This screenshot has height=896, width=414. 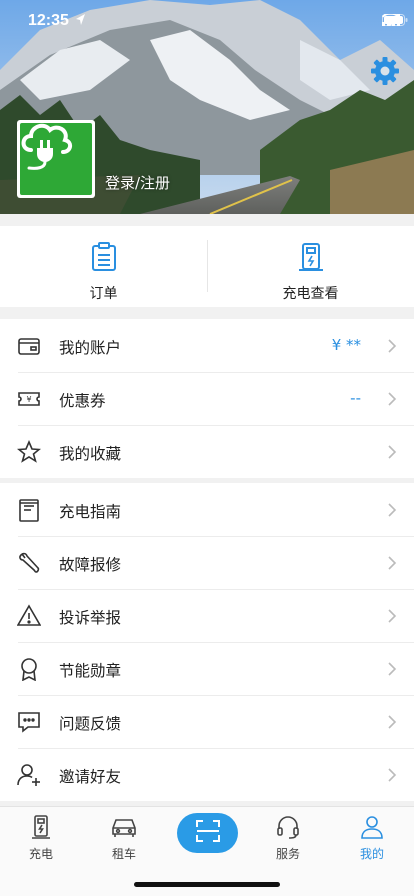 I want to click on tab-label: 我的, so click(x=371, y=854).